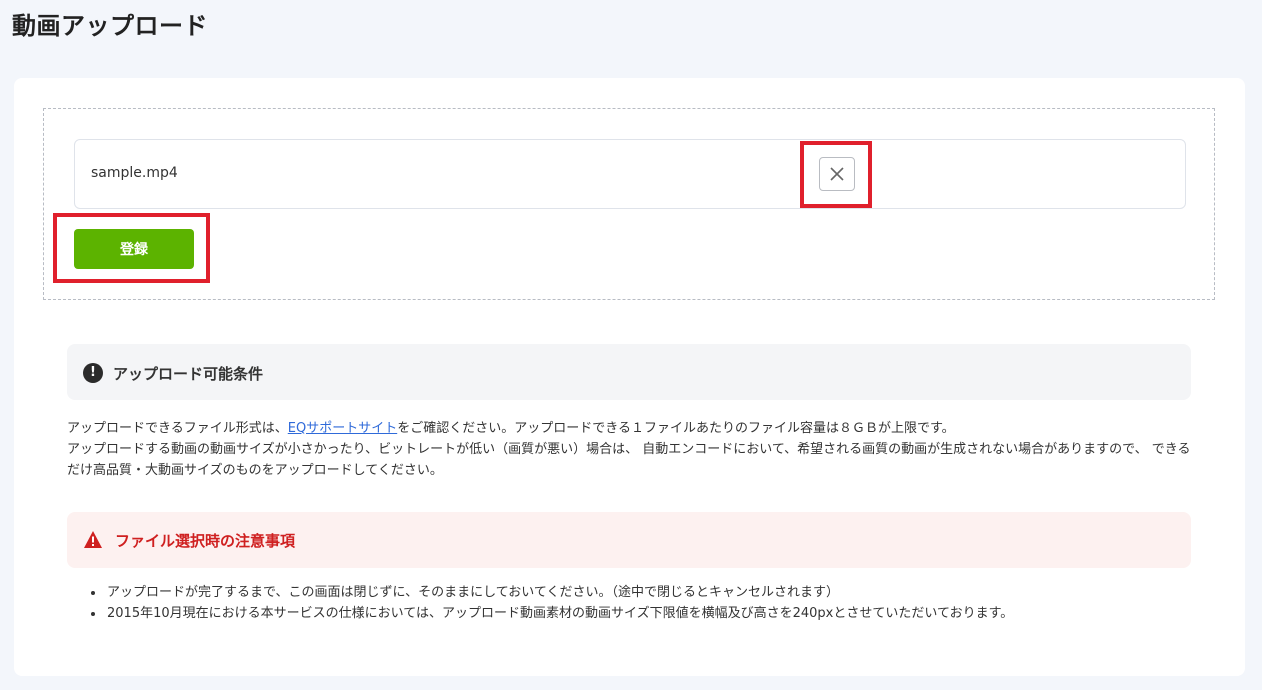 The image size is (1262, 690). I want to click on page-title: 動画アップロード, so click(110, 26).